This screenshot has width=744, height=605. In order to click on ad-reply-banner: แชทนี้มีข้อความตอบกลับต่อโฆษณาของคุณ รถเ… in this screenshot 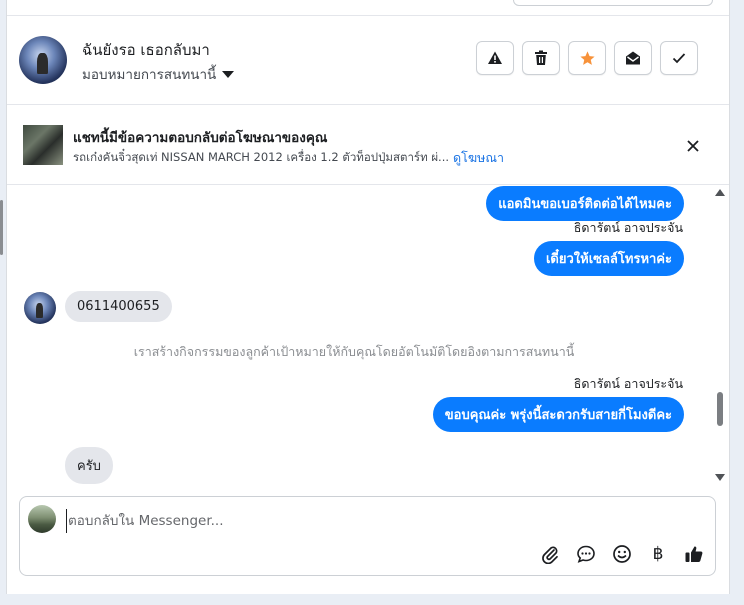, I will do `click(368, 145)`.